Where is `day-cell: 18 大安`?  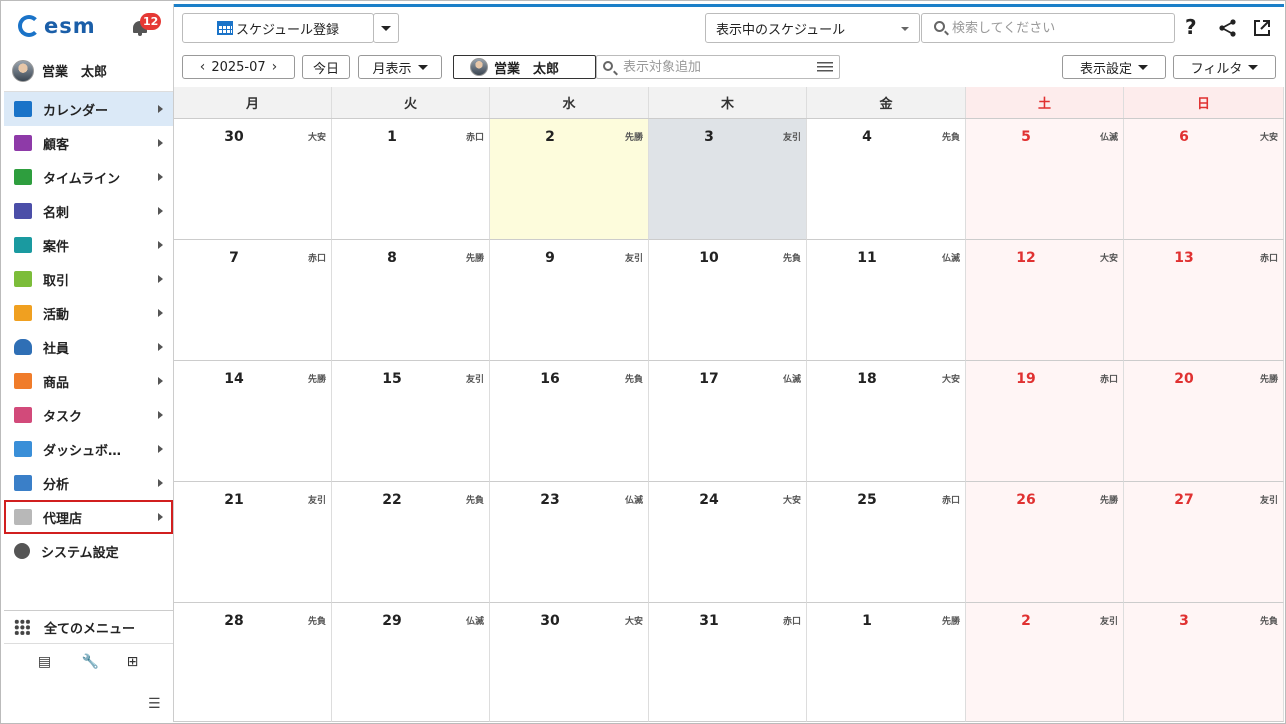 day-cell: 18 大安 is located at coordinates (886, 421).